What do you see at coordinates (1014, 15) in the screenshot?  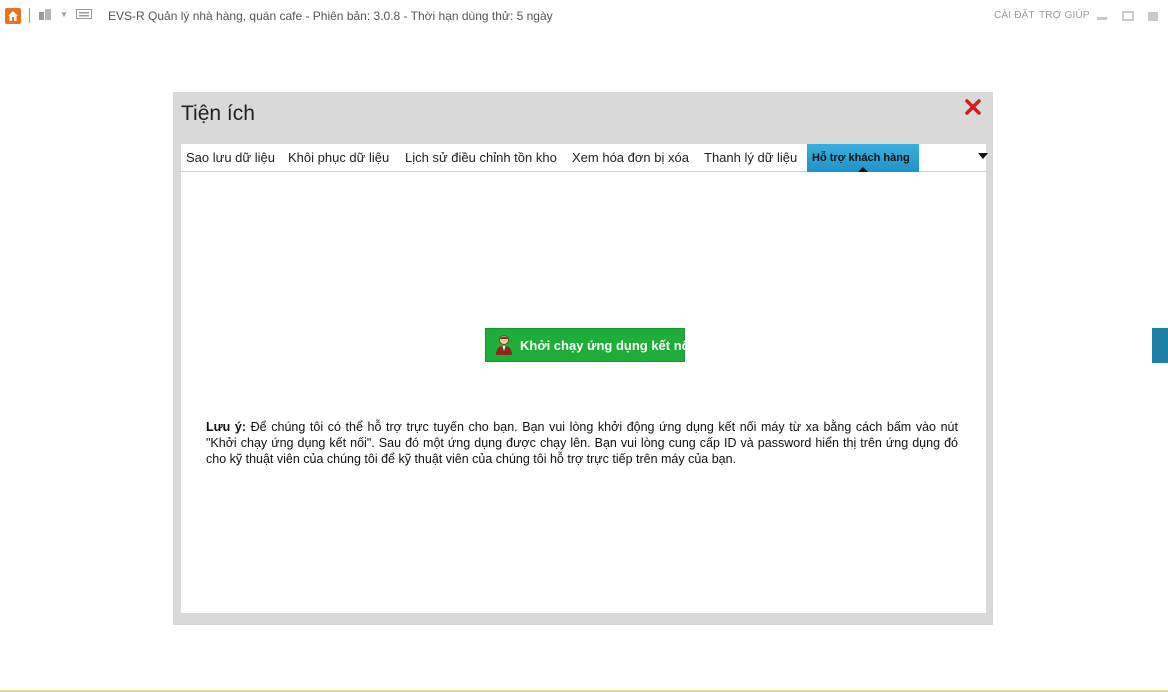 I see `settings-link: CÀI ĐẶT` at bounding box center [1014, 15].